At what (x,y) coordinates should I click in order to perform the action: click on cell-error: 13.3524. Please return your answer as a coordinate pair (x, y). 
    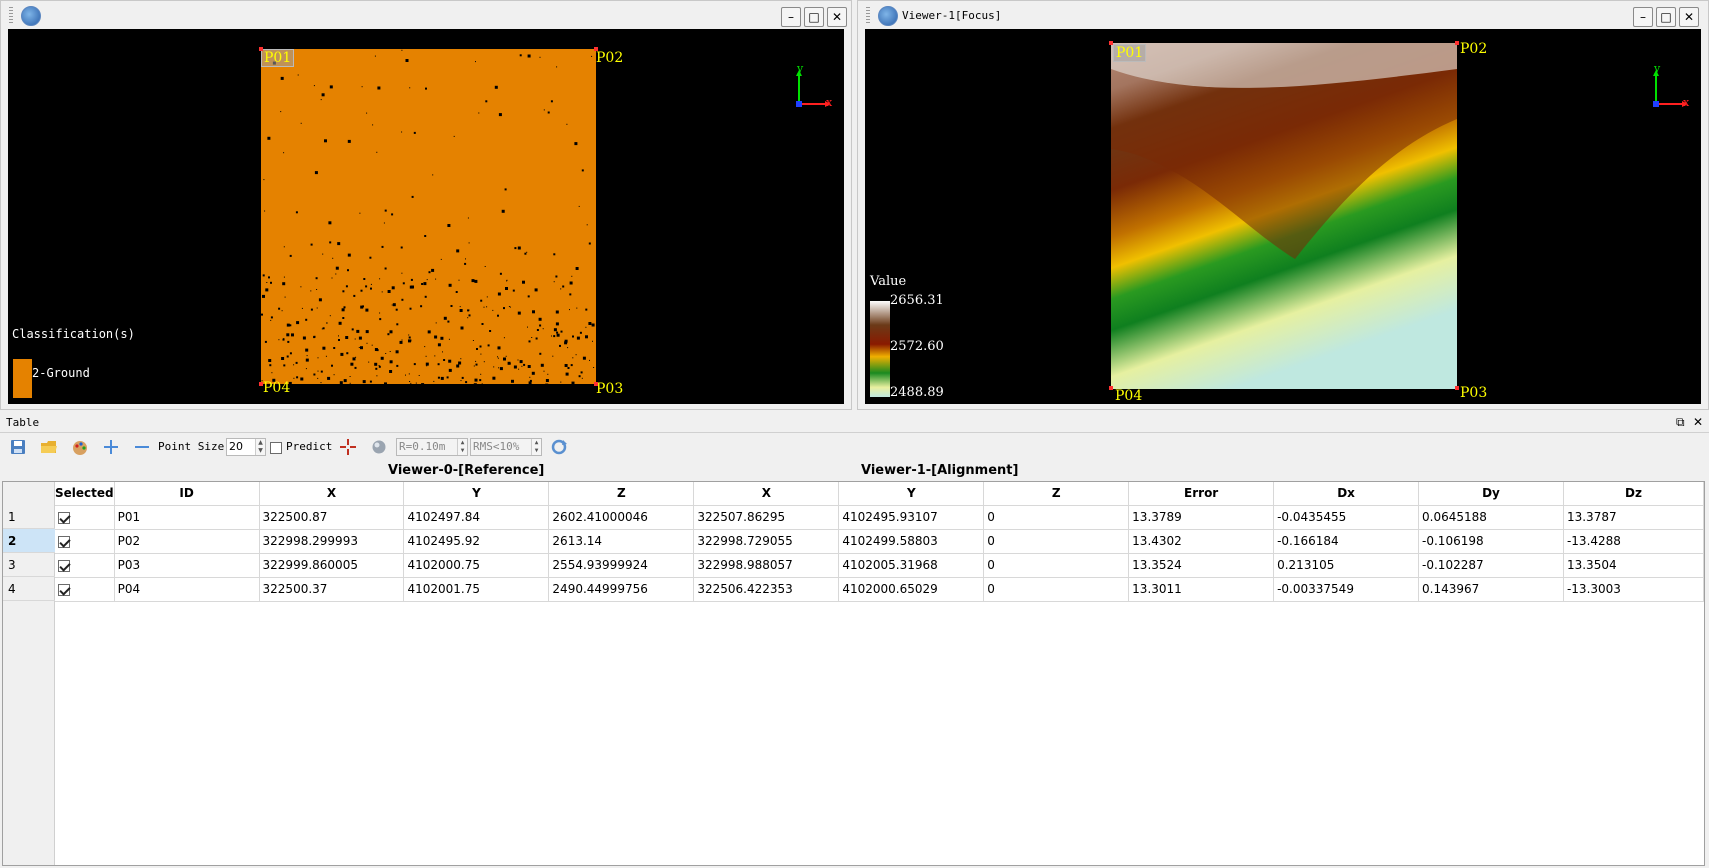
    Looking at the image, I should click on (1201, 565).